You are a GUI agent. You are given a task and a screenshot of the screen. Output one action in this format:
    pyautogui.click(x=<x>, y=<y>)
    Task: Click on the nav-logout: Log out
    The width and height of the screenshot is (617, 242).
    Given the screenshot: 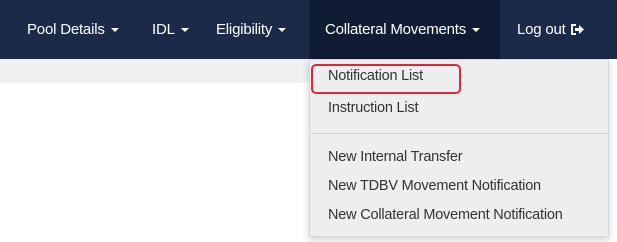 What is the action you would take?
    pyautogui.click(x=551, y=29)
    